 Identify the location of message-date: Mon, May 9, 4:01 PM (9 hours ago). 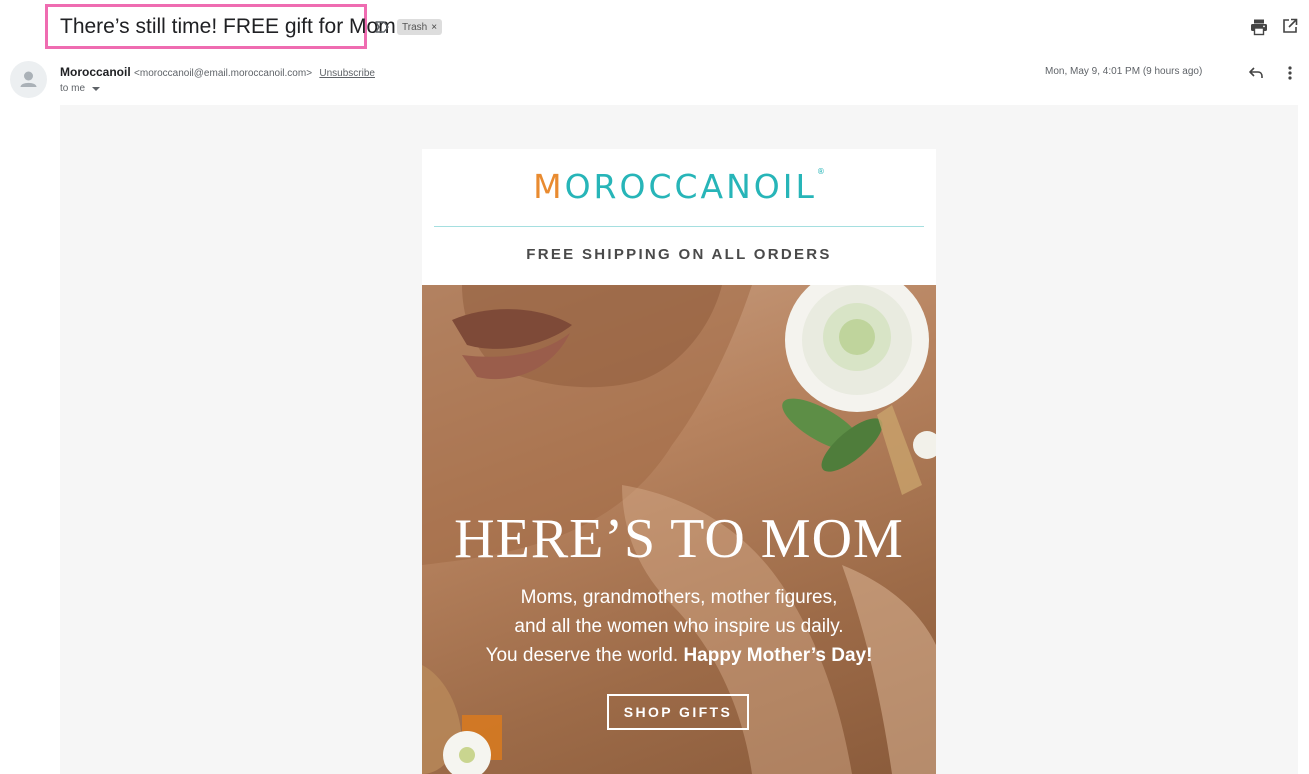
(1124, 71).